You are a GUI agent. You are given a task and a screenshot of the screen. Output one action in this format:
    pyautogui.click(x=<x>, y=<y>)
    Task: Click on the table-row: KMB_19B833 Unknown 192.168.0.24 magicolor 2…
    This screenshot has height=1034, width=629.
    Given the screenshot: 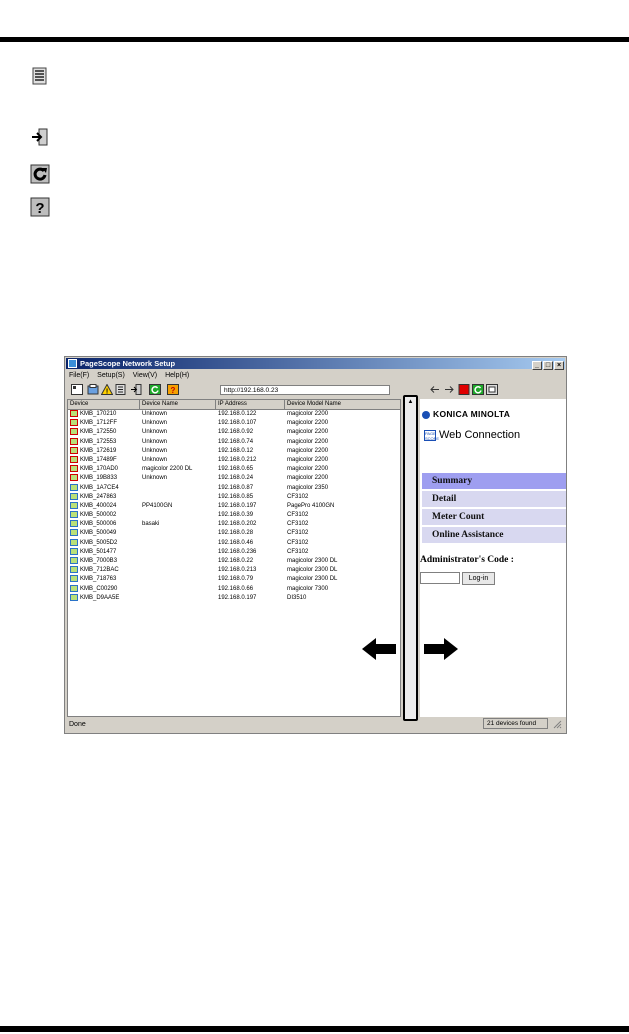 What is the action you would take?
    pyautogui.click(x=234, y=478)
    